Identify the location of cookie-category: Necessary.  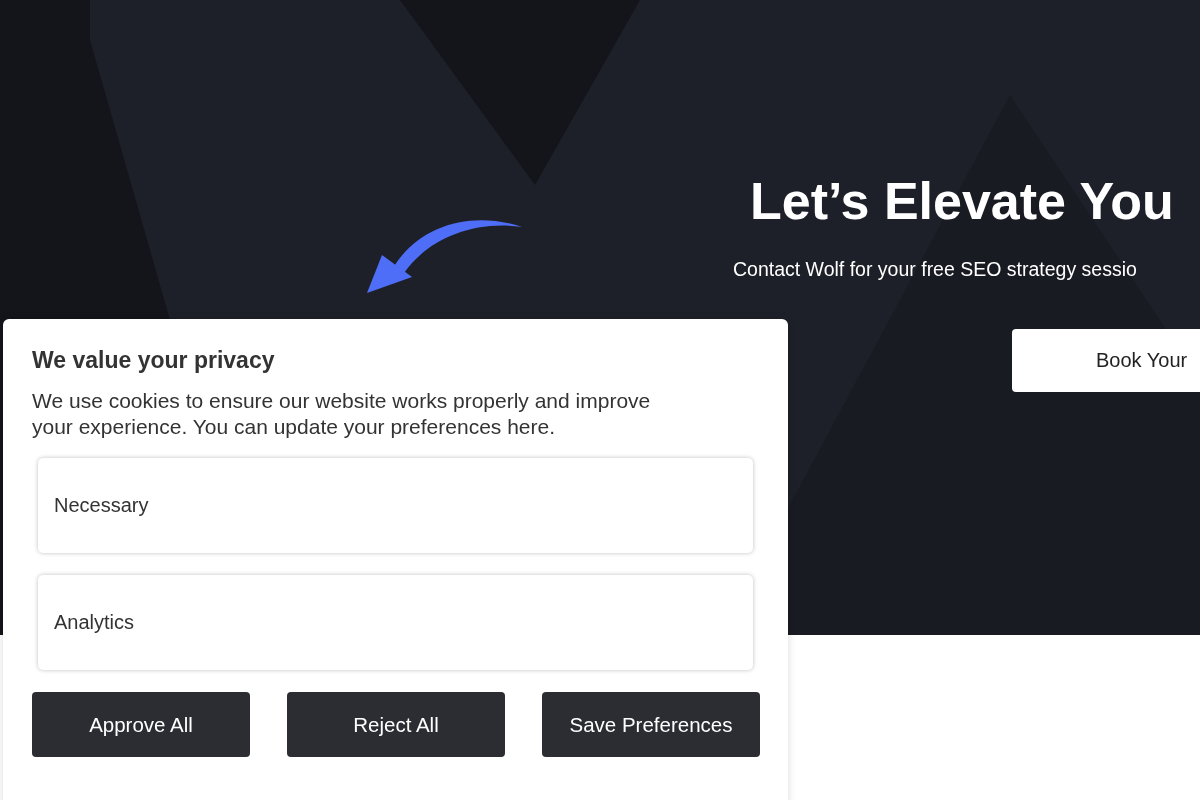
(395, 505).